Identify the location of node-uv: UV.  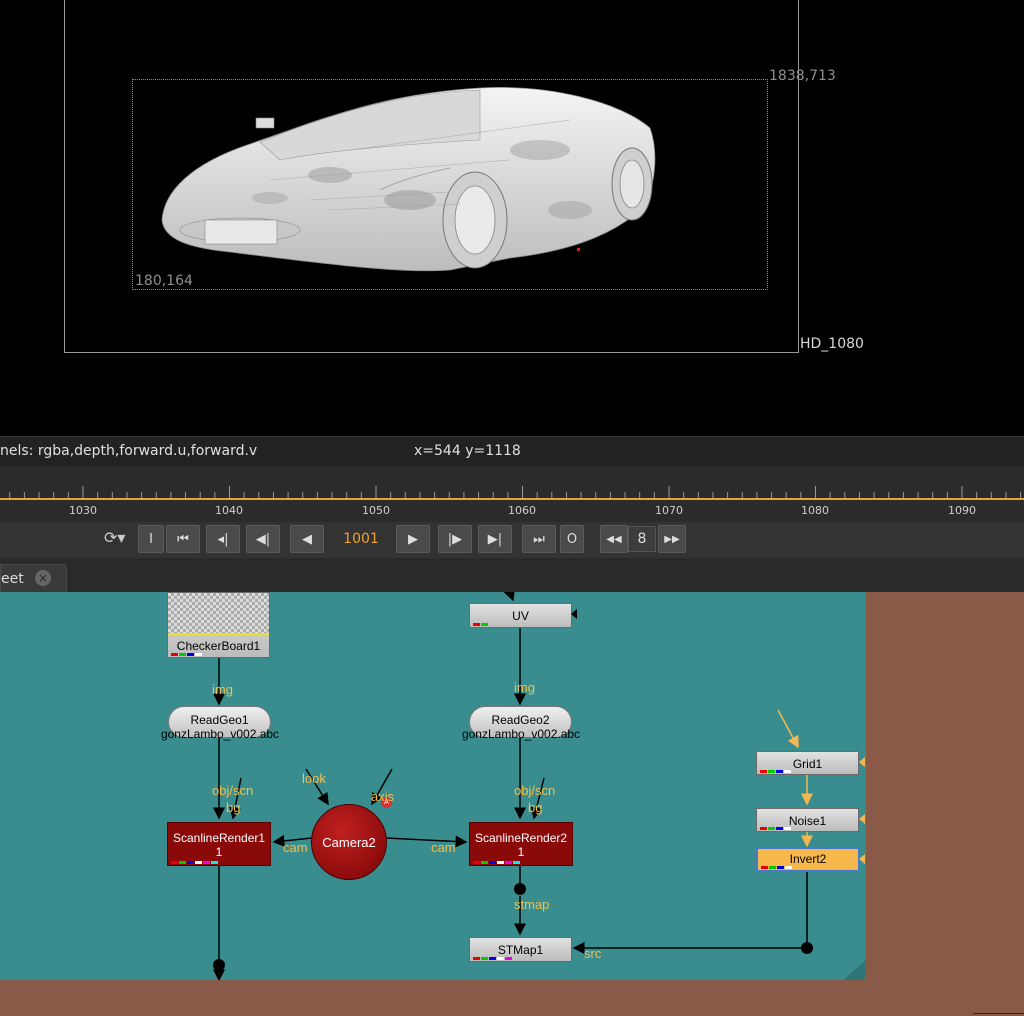
(520, 615).